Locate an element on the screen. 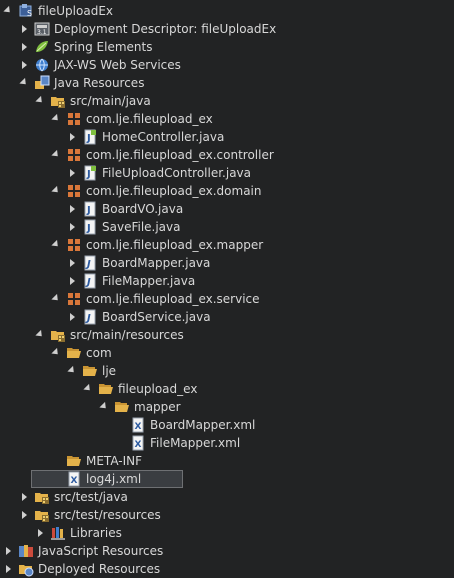 Image resolution: width=454 pixels, height=578 pixels. javascript-resources-icon is located at coordinates (26, 551).